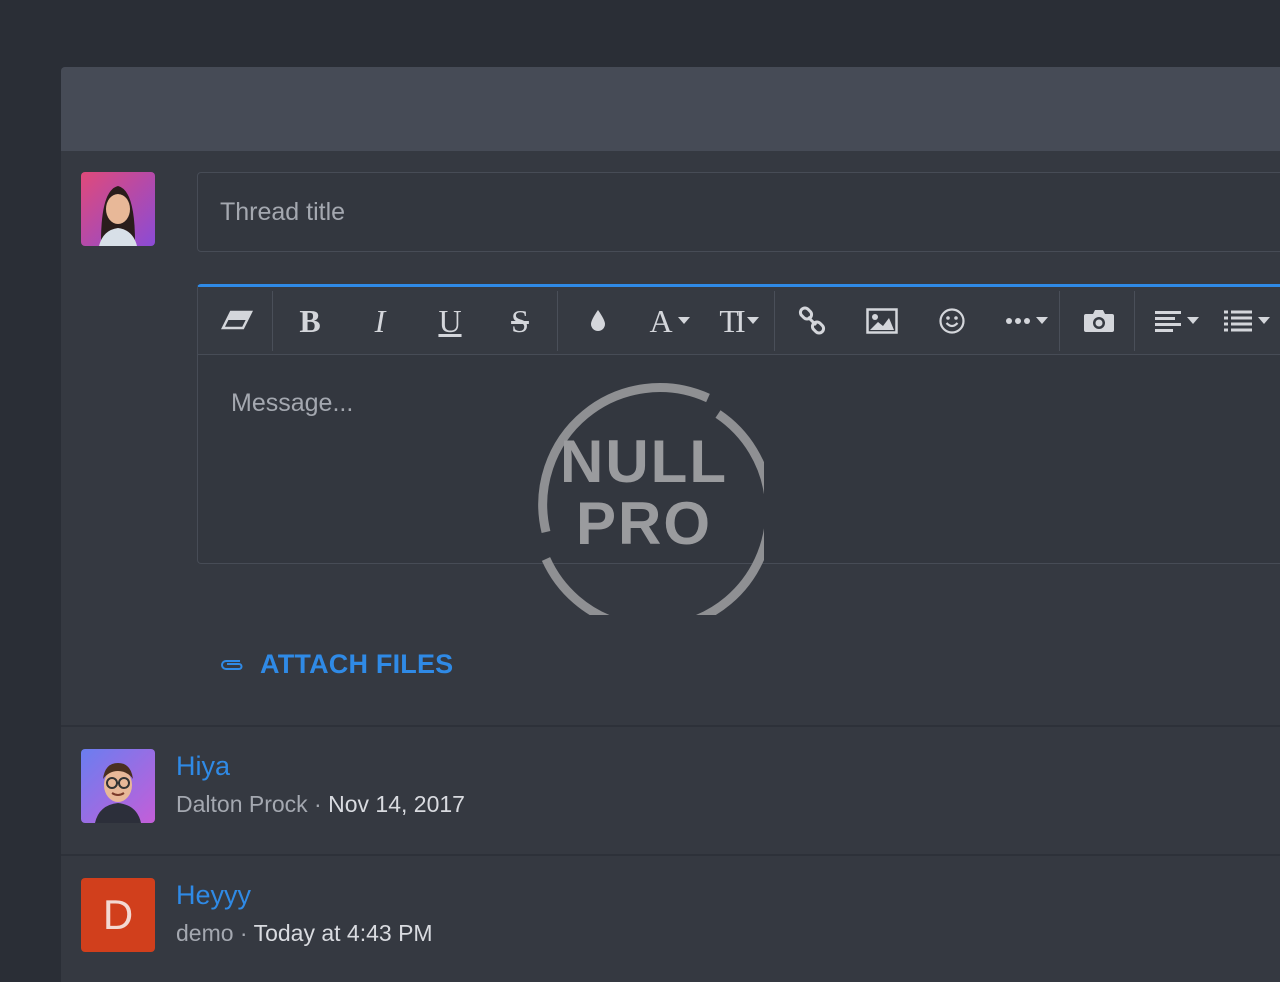 Image resolution: width=1280 pixels, height=982 pixels. I want to click on font-icon: A, so click(661, 320).